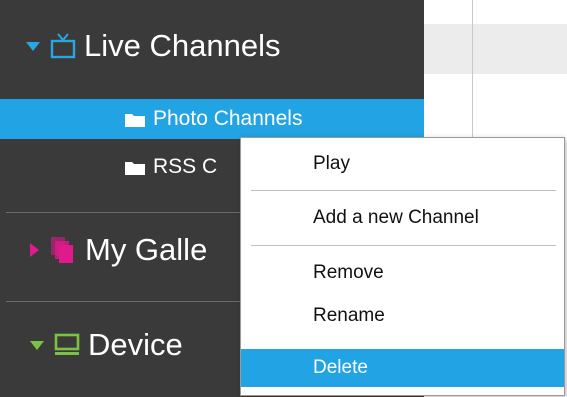 Image resolution: width=567 pixels, height=397 pixels. I want to click on menu-item-remove: Remove, so click(402, 273).